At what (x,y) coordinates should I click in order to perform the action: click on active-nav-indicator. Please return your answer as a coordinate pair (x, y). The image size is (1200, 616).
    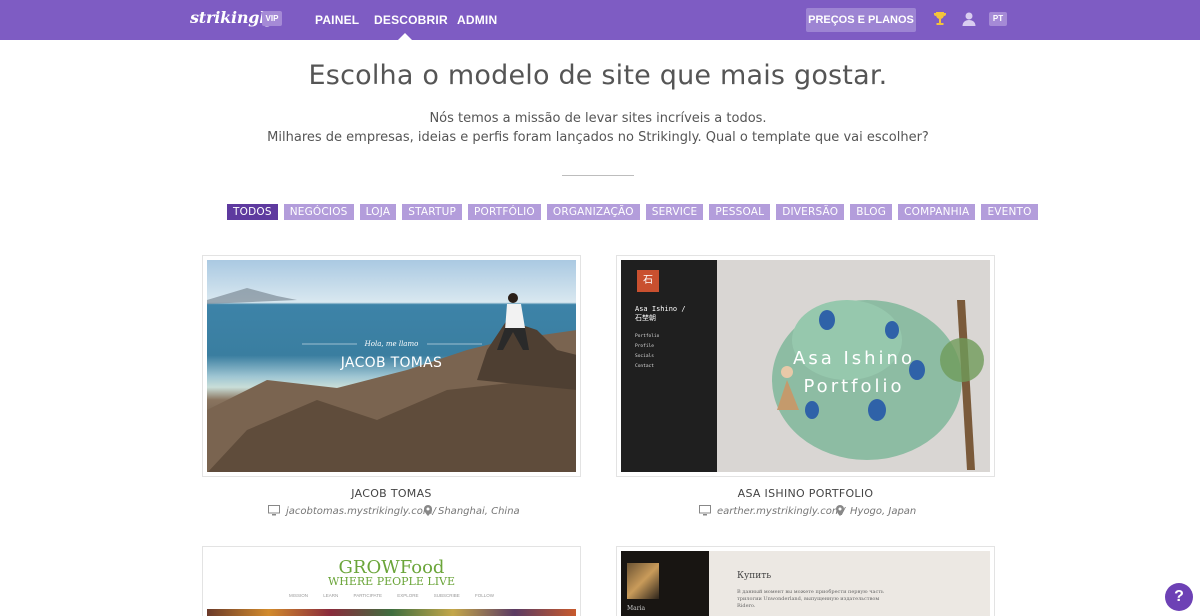
    Looking at the image, I should click on (405, 36).